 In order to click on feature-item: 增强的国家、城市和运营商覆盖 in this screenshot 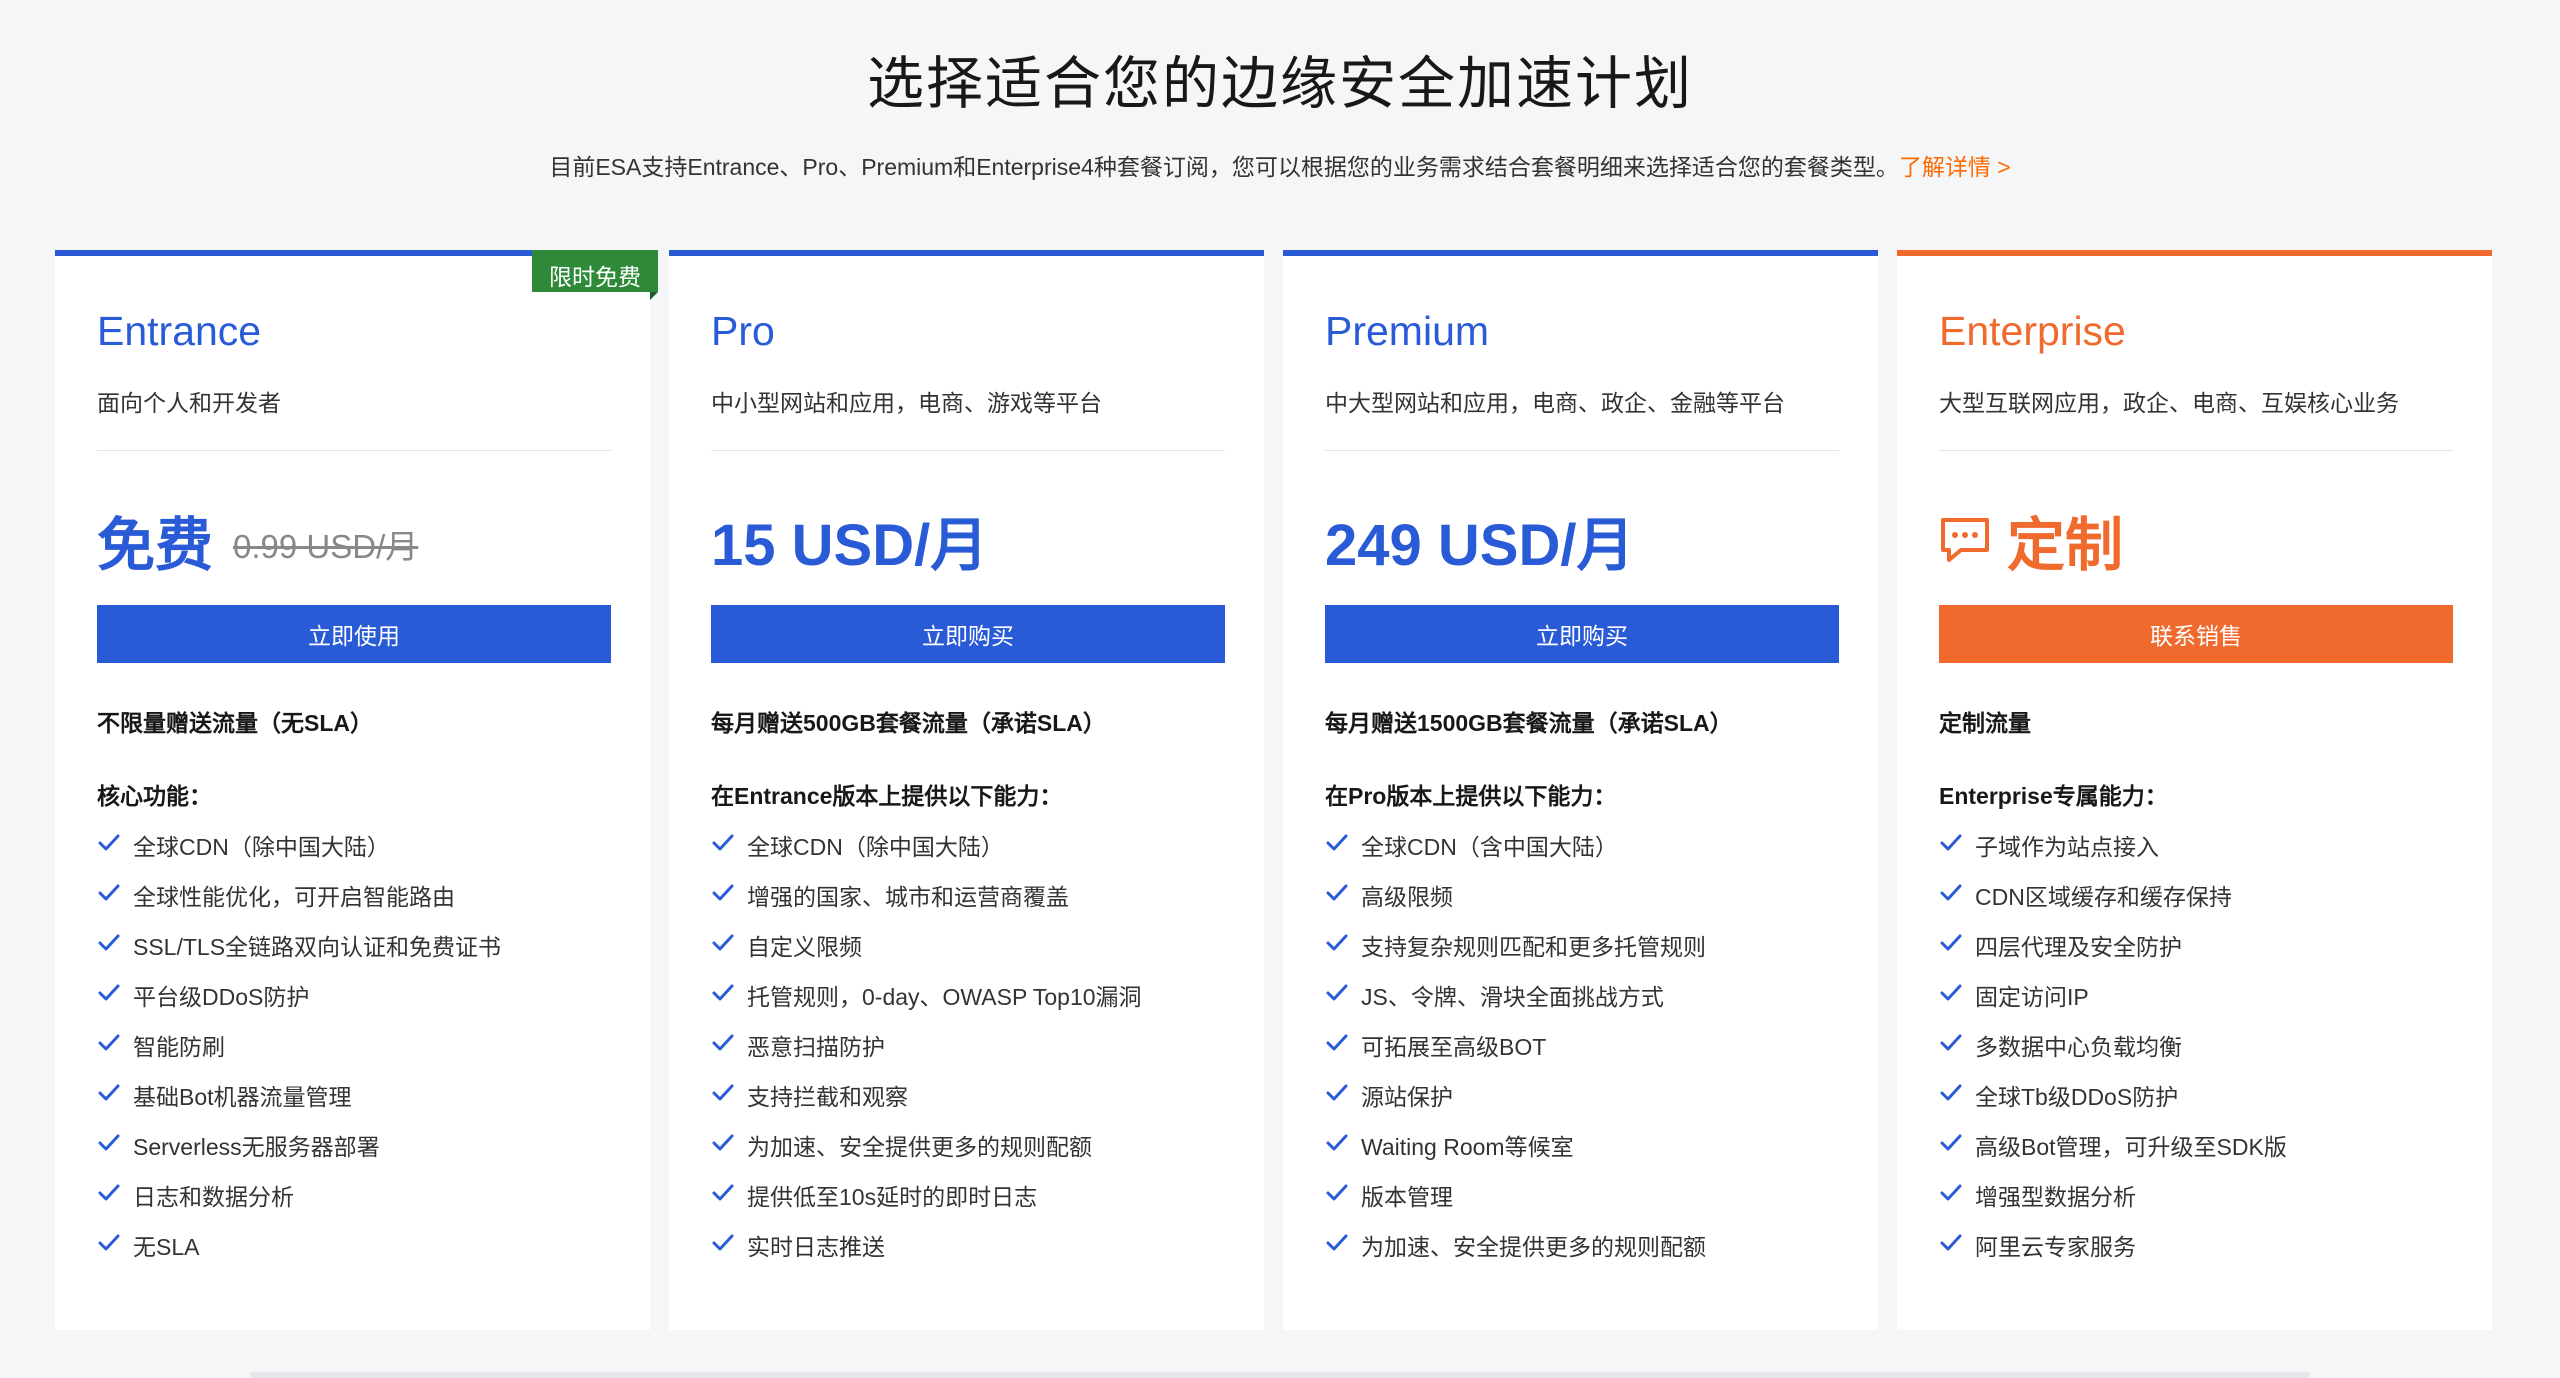, I will do `click(926, 903)`.